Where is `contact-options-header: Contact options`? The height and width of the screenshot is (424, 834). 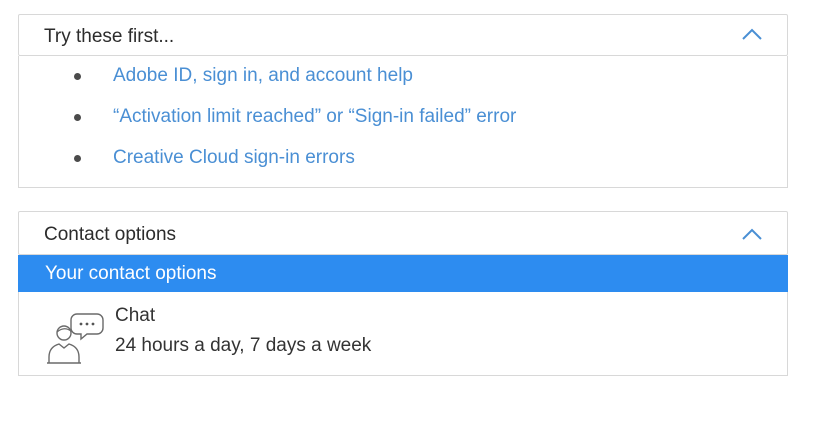 contact-options-header: Contact options is located at coordinates (403, 233).